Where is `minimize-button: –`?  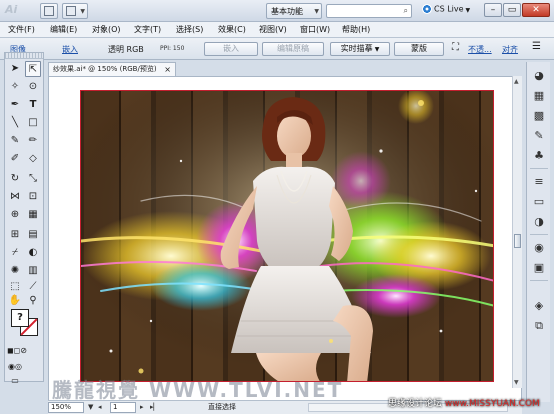
minimize-button: – is located at coordinates (493, 10).